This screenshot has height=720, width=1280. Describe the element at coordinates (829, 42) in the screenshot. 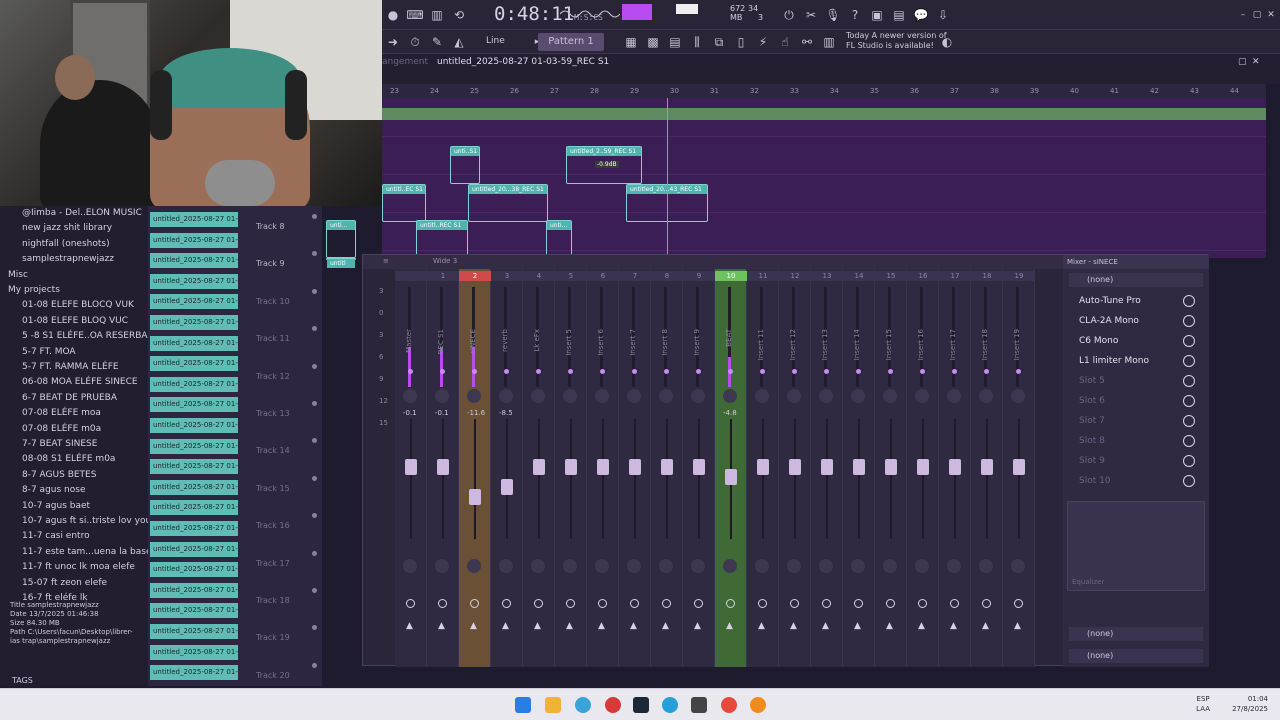

I see `news-icon: ▥` at that location.